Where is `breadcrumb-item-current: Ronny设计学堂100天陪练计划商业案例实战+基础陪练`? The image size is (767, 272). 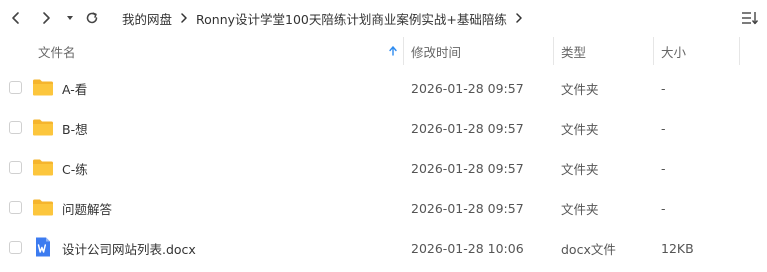
breadcrumb-item-current: Ronny设计学堂100天陪练计划商业案例实战+基础陪练 is located at coordinates (351, 18).